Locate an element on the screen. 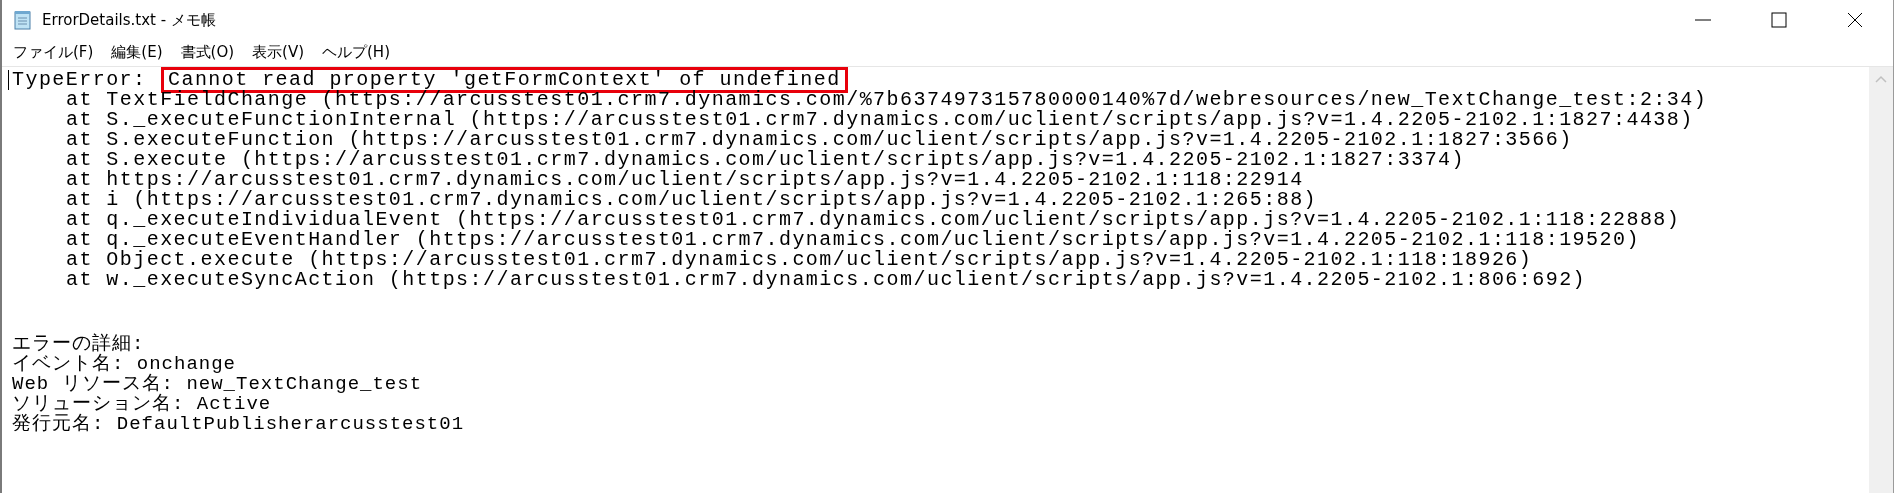 The width and height of the screenshot is (1894, 493). text-line: at S._executeFunctionInternal (https://arcusstest01.crm7.dynamics.com/uclient/scripts/app.js?v=1.4.2205-2102.1:1827:4438) is located at coordinates (880, 120).